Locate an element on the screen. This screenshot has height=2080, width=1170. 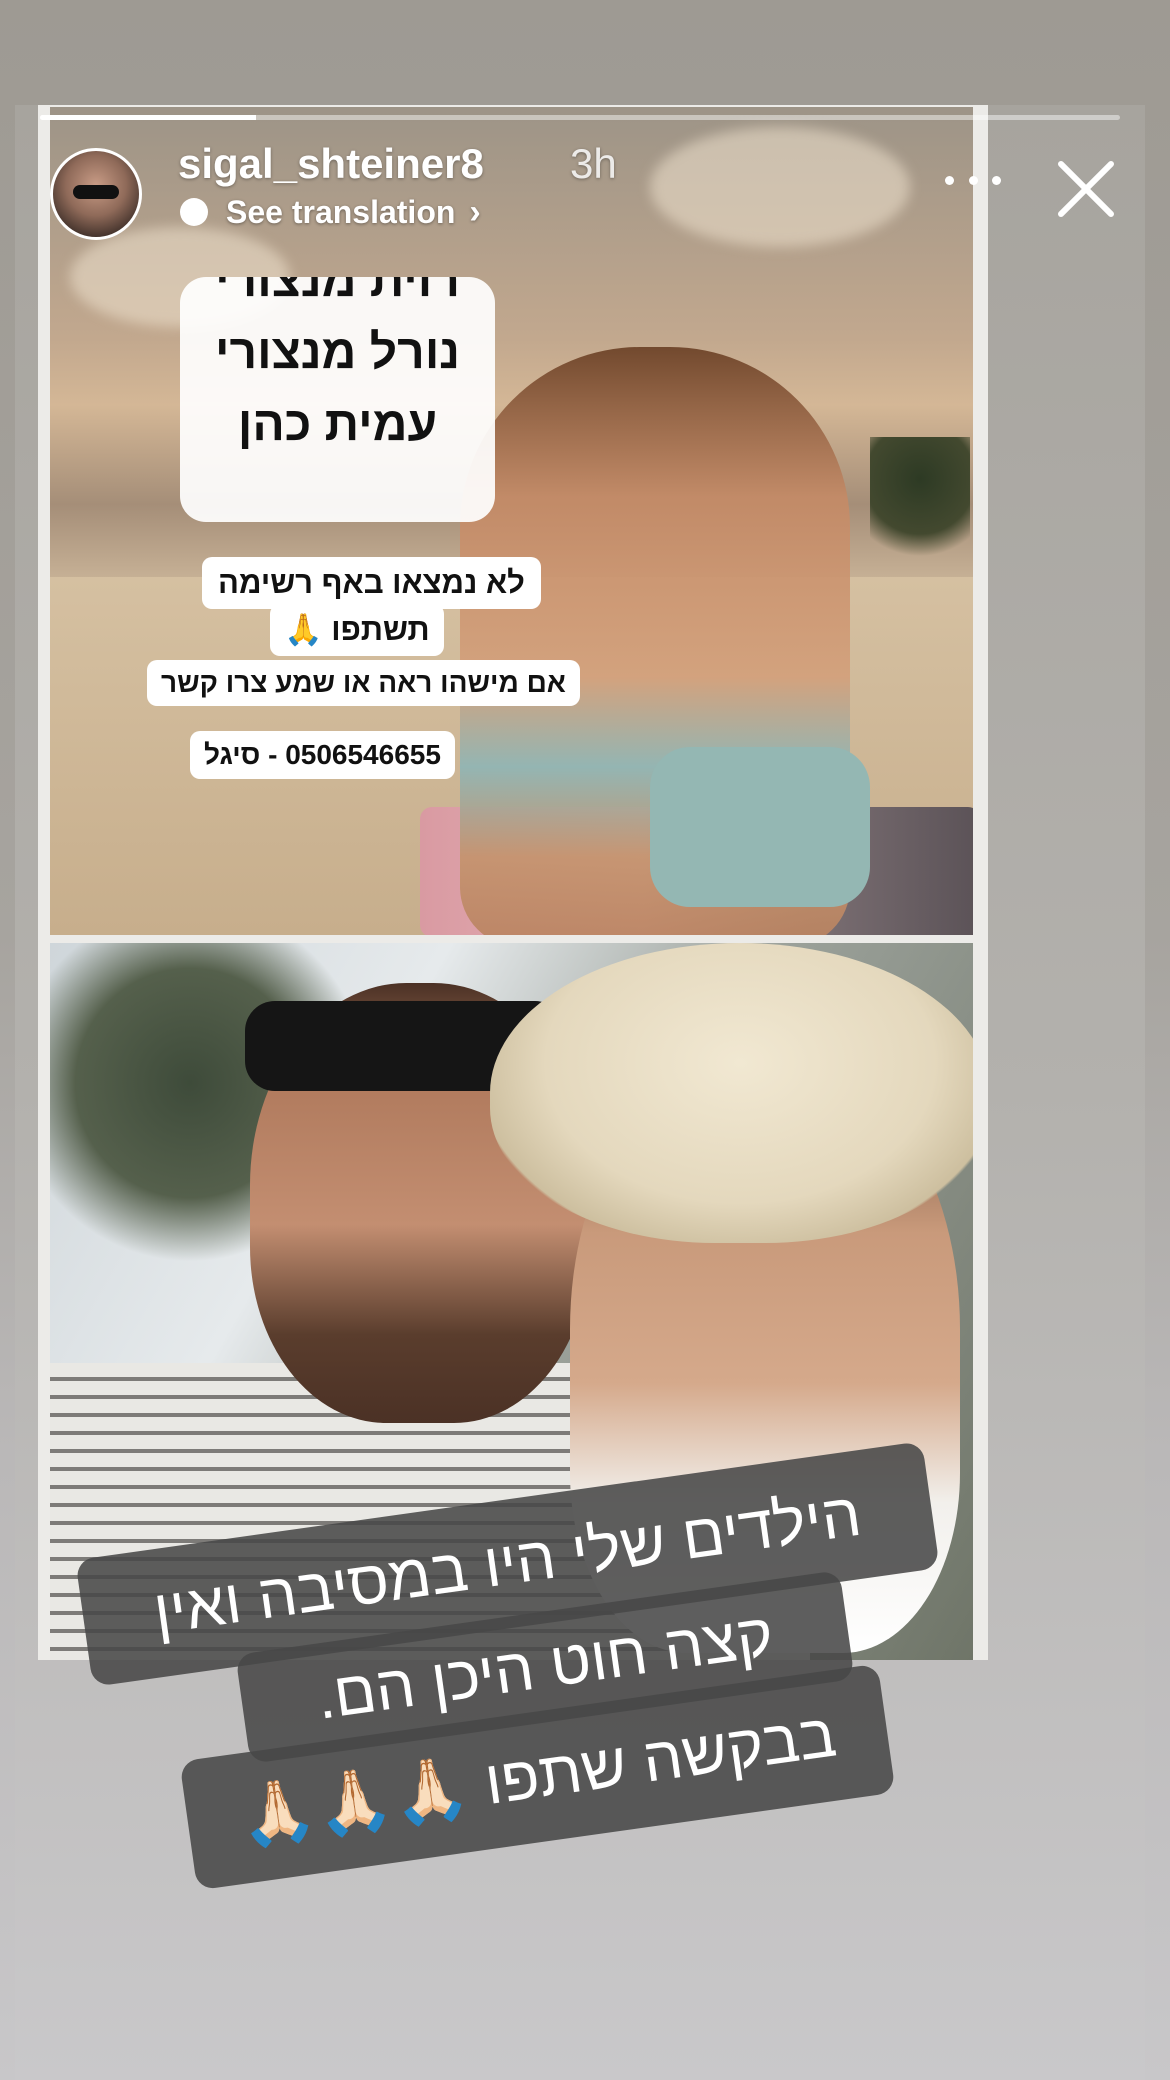
see-translation-link: See translation › is located at coordinates (330, 212).